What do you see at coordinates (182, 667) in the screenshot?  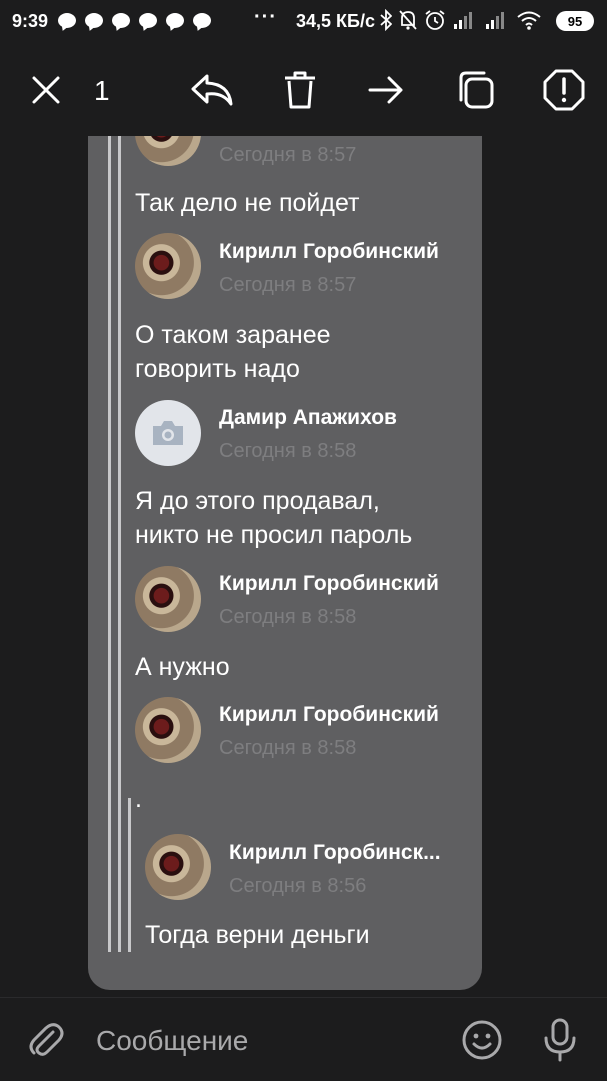 I see `message-text: А нужно` at bounding box center [182, 667].